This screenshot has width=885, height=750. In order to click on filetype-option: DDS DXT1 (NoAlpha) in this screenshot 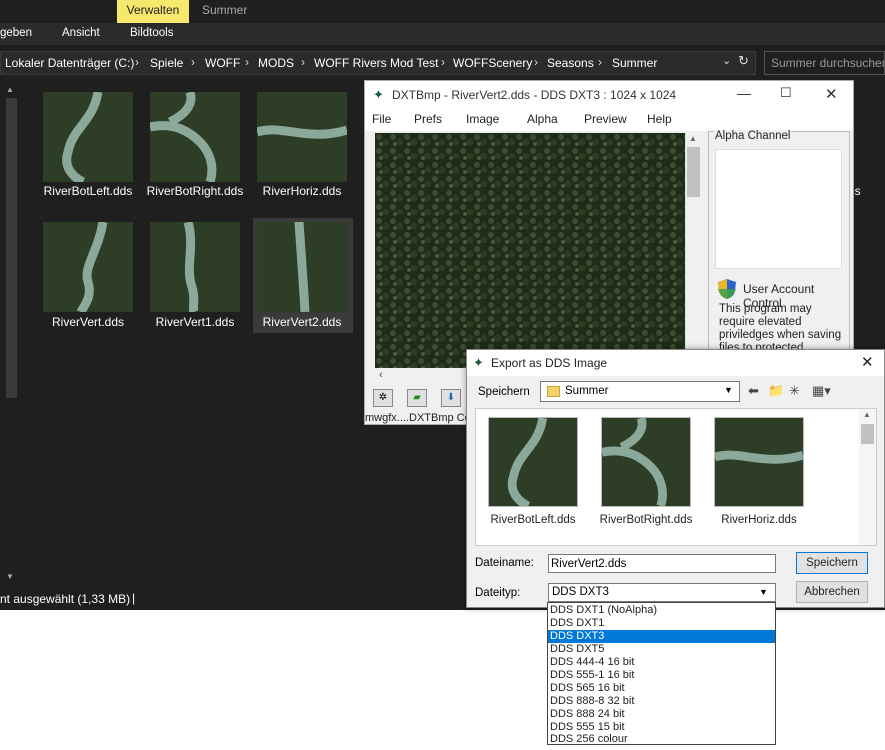, I will do `click(661, 610)`.